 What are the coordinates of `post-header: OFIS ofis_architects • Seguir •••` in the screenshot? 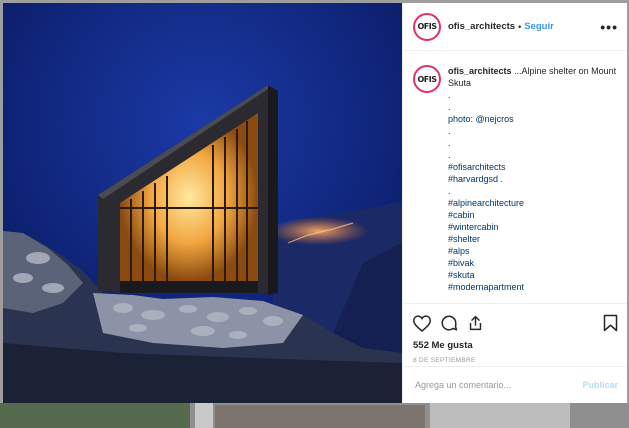 It's located at (515, 27).